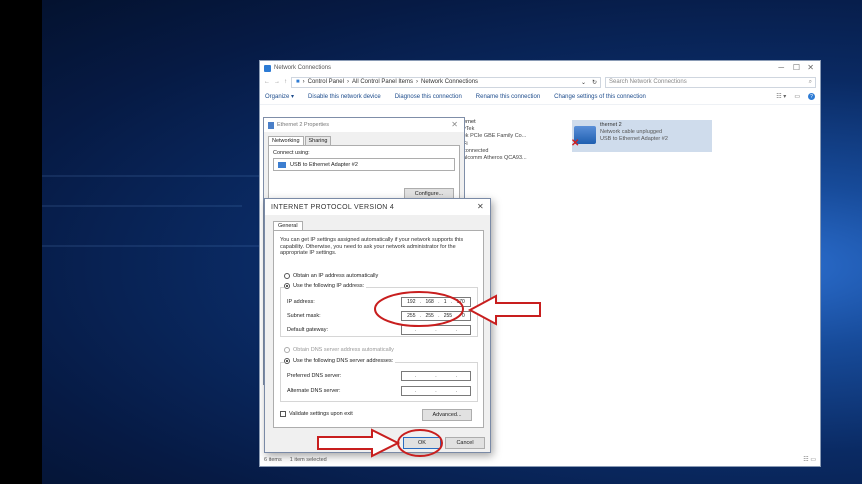 The image size is (862, 484). I want to click on adapter-name: USB to Ethernet Adapter #2, so click(324, 164).